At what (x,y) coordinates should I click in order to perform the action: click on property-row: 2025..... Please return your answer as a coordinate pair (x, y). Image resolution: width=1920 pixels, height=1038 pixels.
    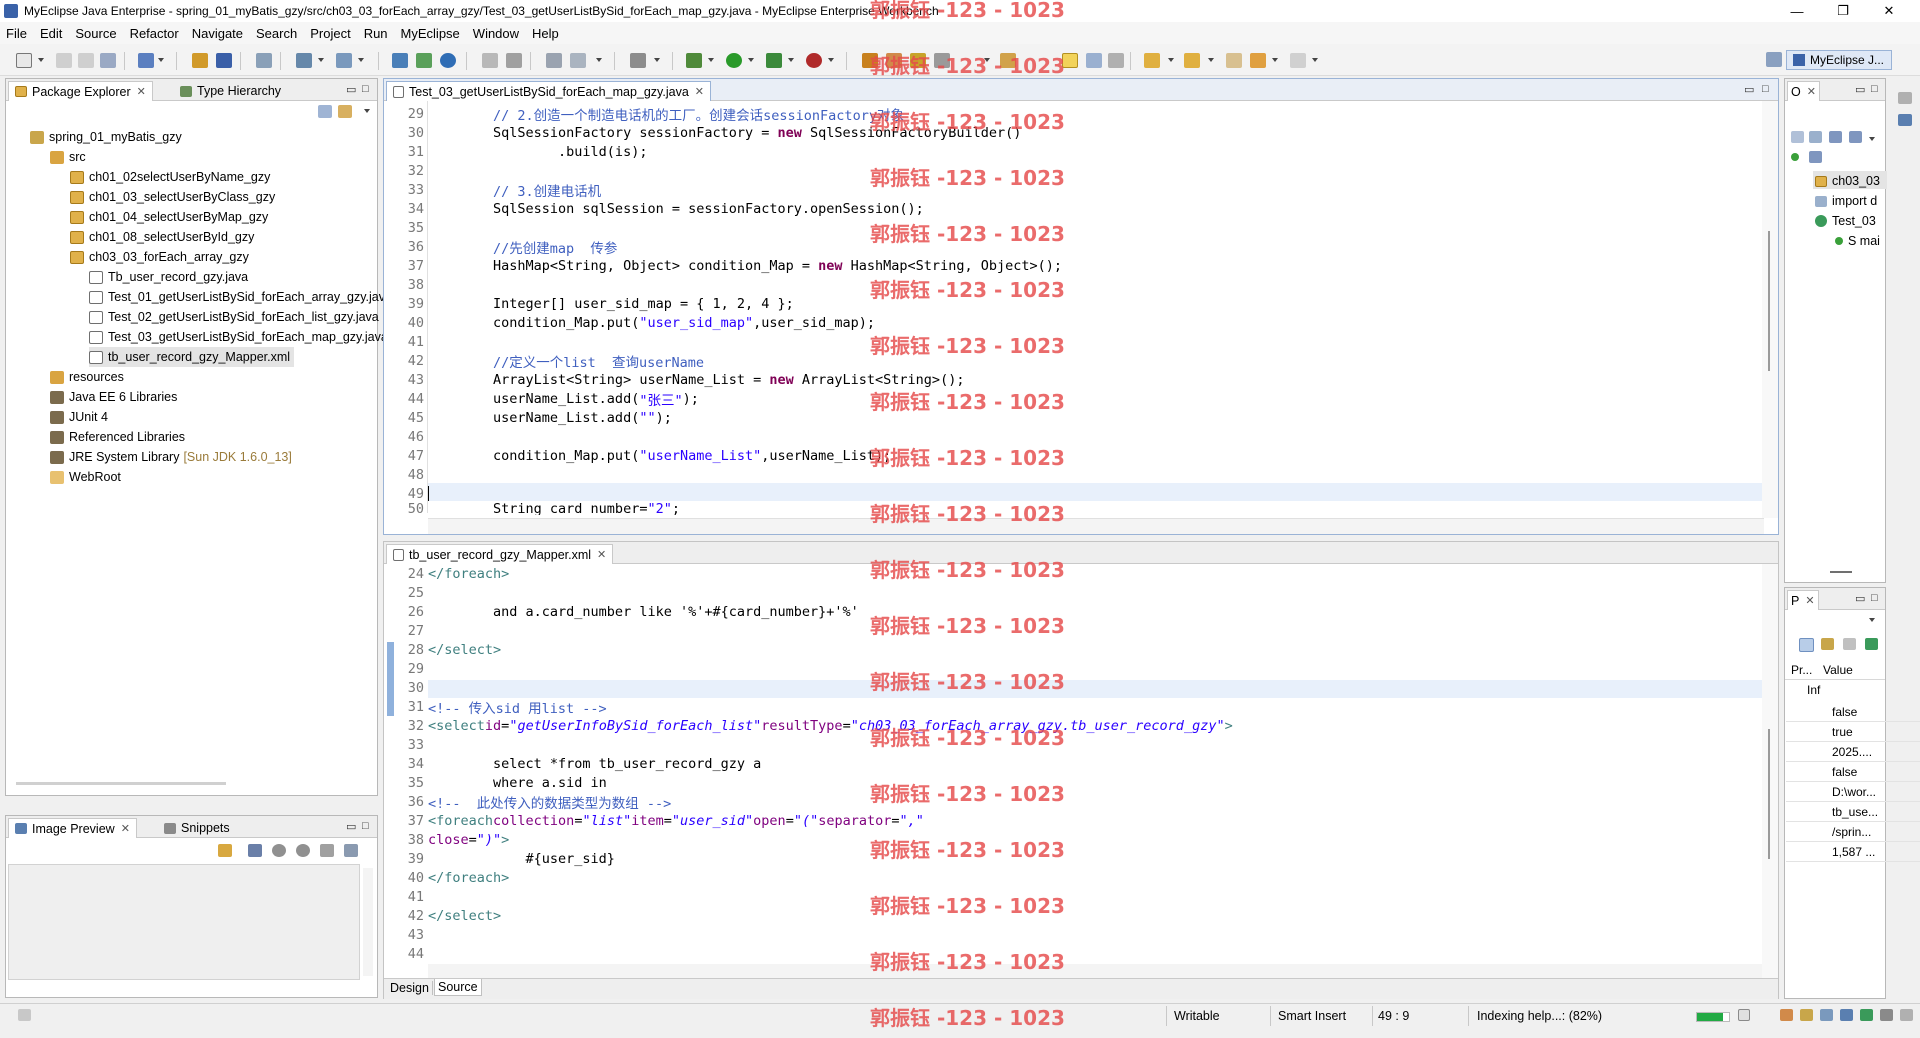
    Looking at the image, I should click on (1853, 752).